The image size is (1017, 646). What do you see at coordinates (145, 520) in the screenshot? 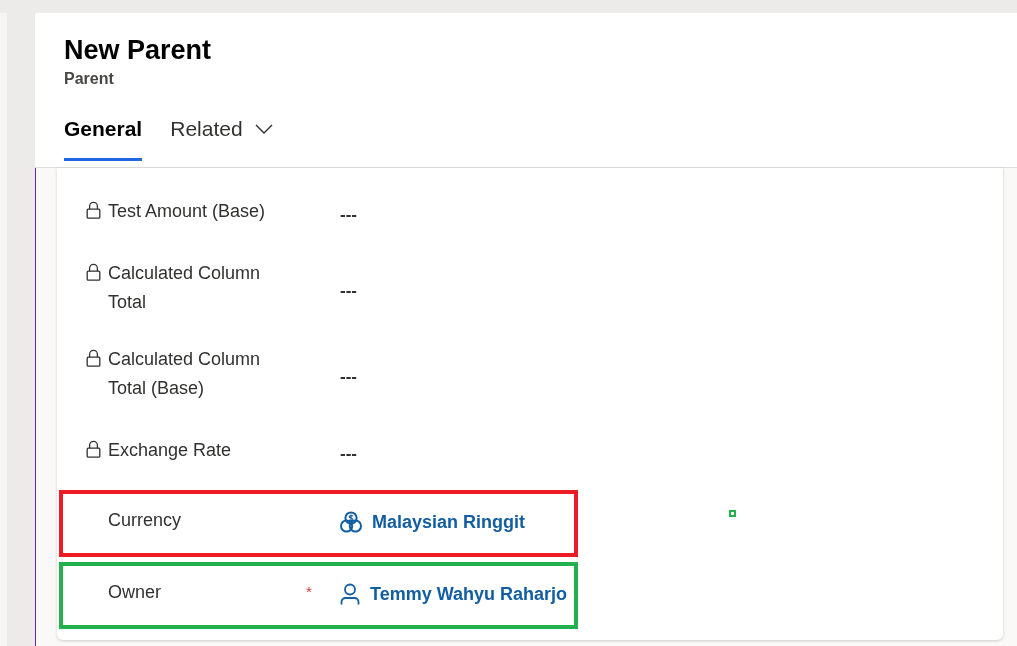
I see `field-label: Currency` at bounding box center [145, 520].